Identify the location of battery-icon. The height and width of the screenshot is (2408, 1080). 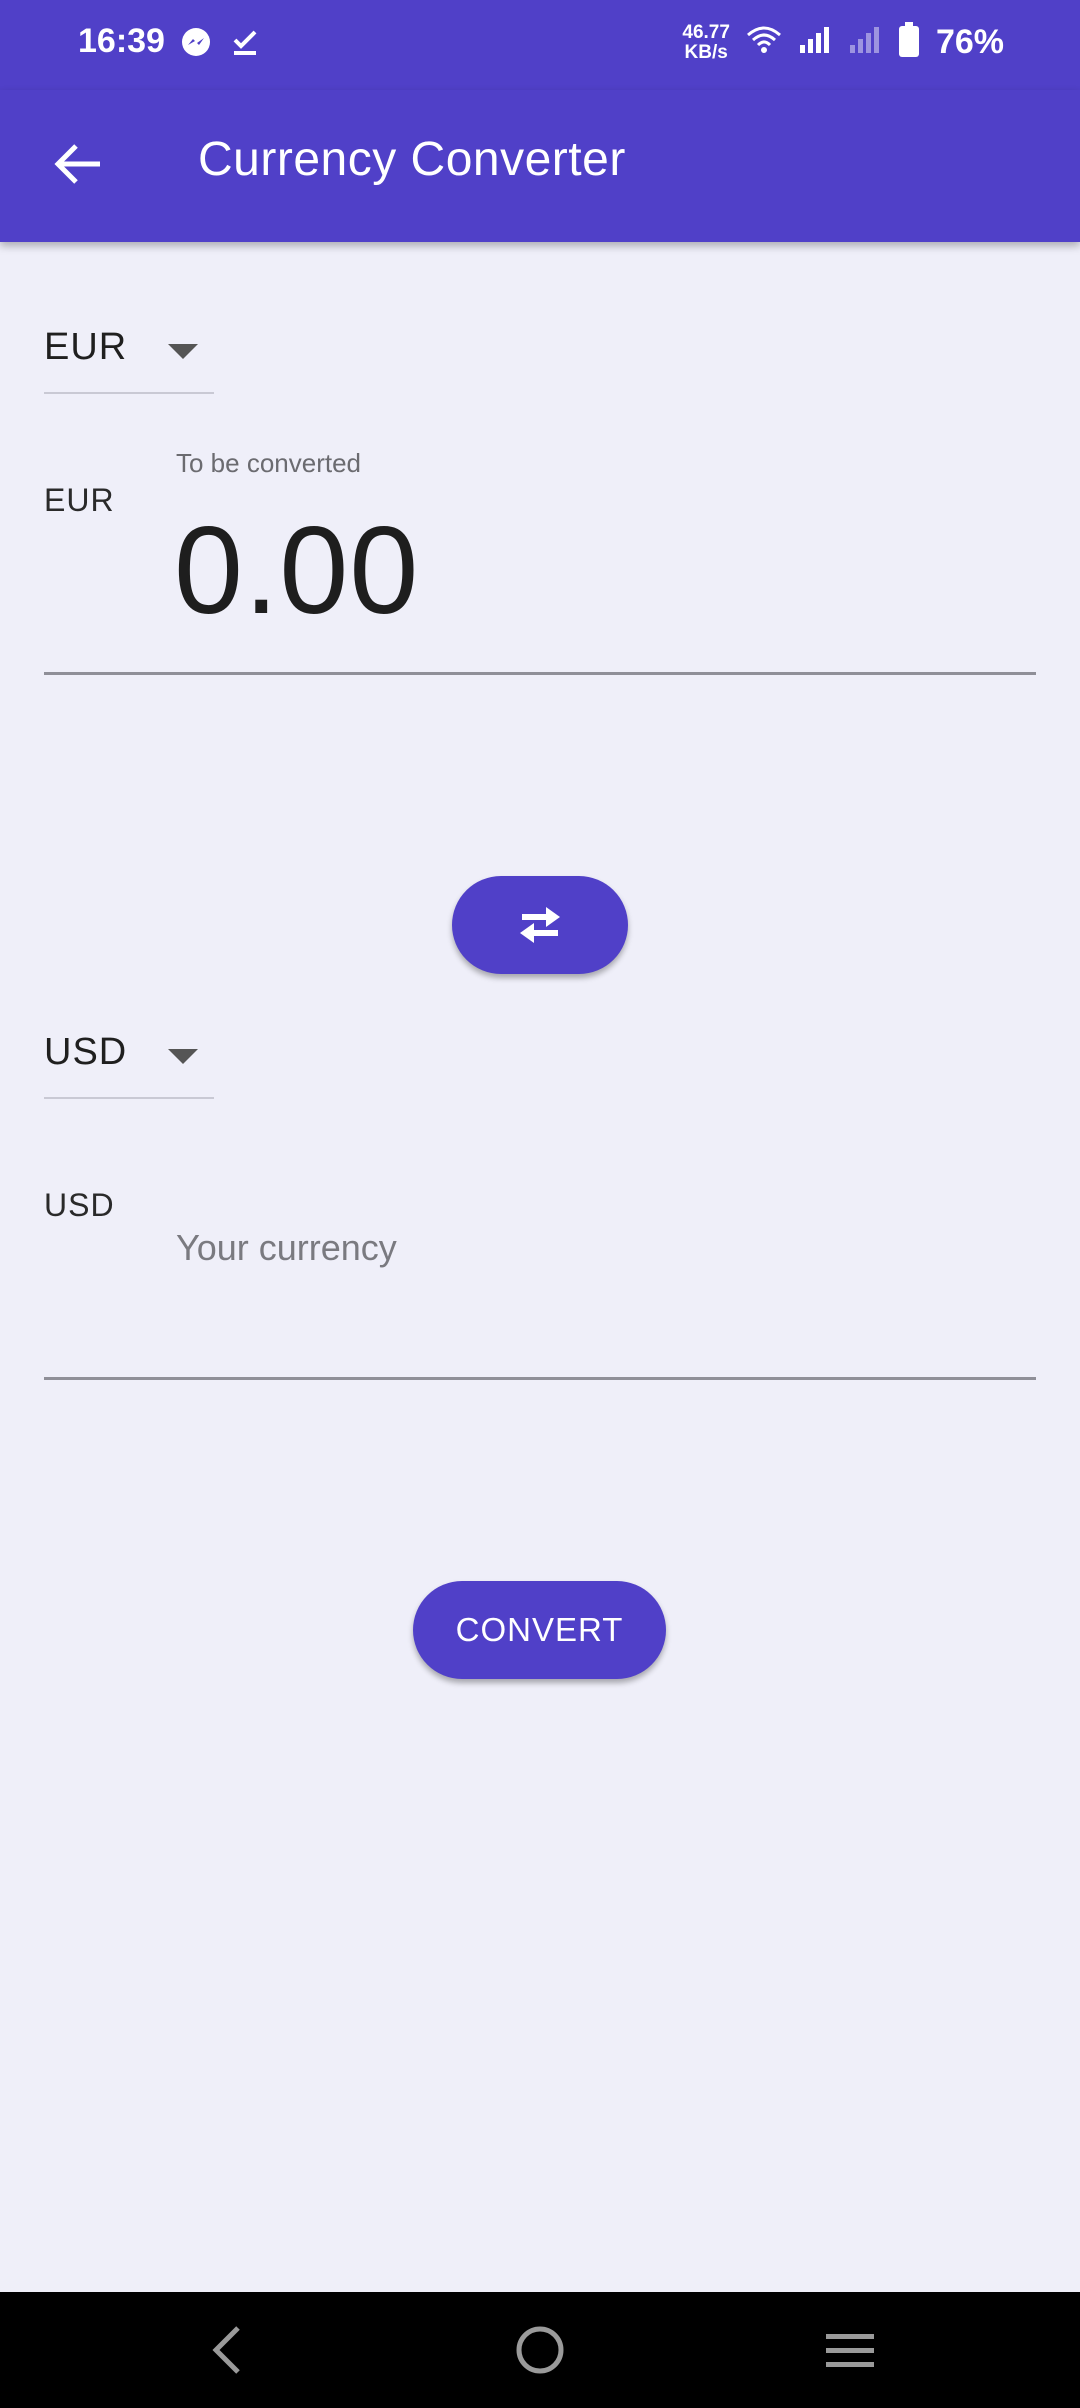
(909, 42).